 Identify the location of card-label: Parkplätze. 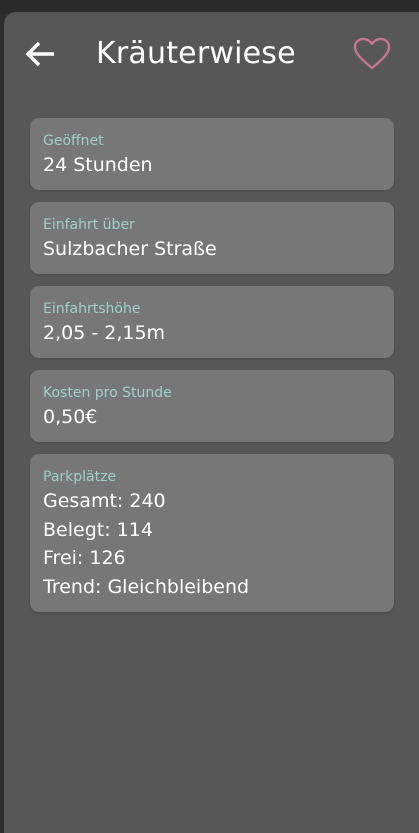
(80, 477).